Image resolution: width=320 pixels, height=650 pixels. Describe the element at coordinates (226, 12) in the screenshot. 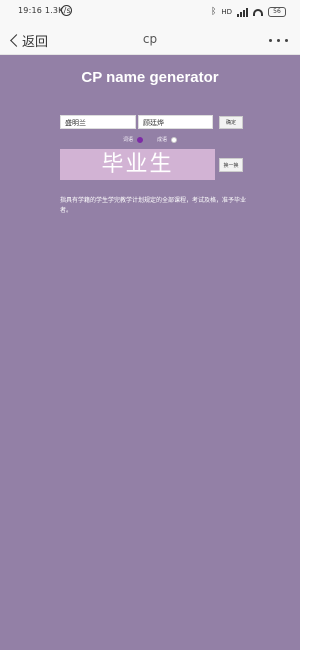

I see `hd-badge: HD` at that location.